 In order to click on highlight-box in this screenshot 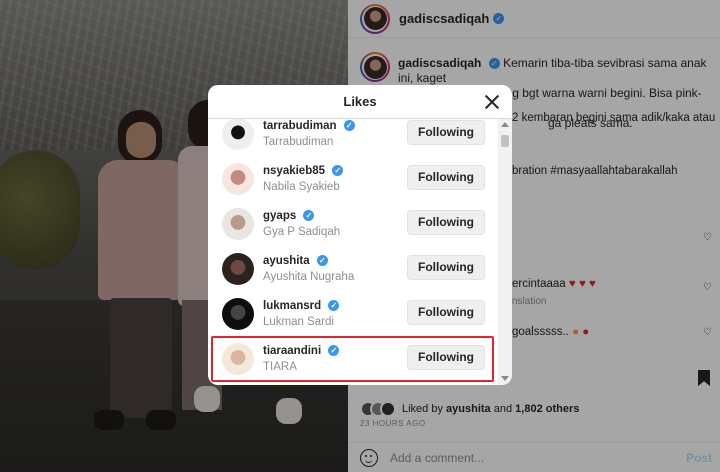, I will do `click(352, 359)`.